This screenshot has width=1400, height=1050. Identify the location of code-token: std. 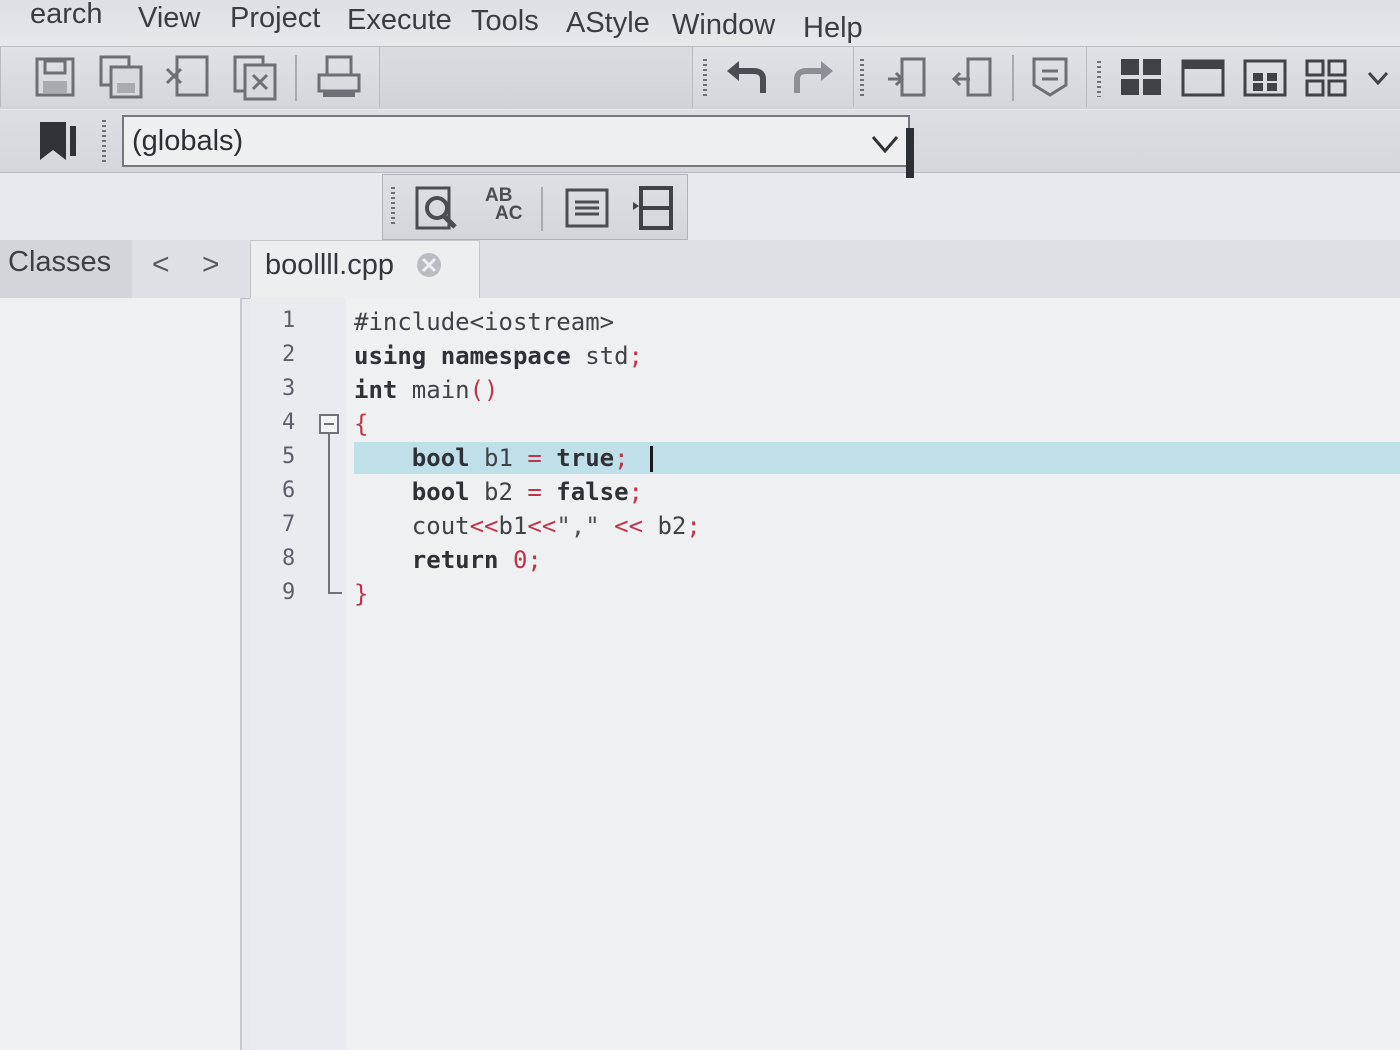
(599, 356).